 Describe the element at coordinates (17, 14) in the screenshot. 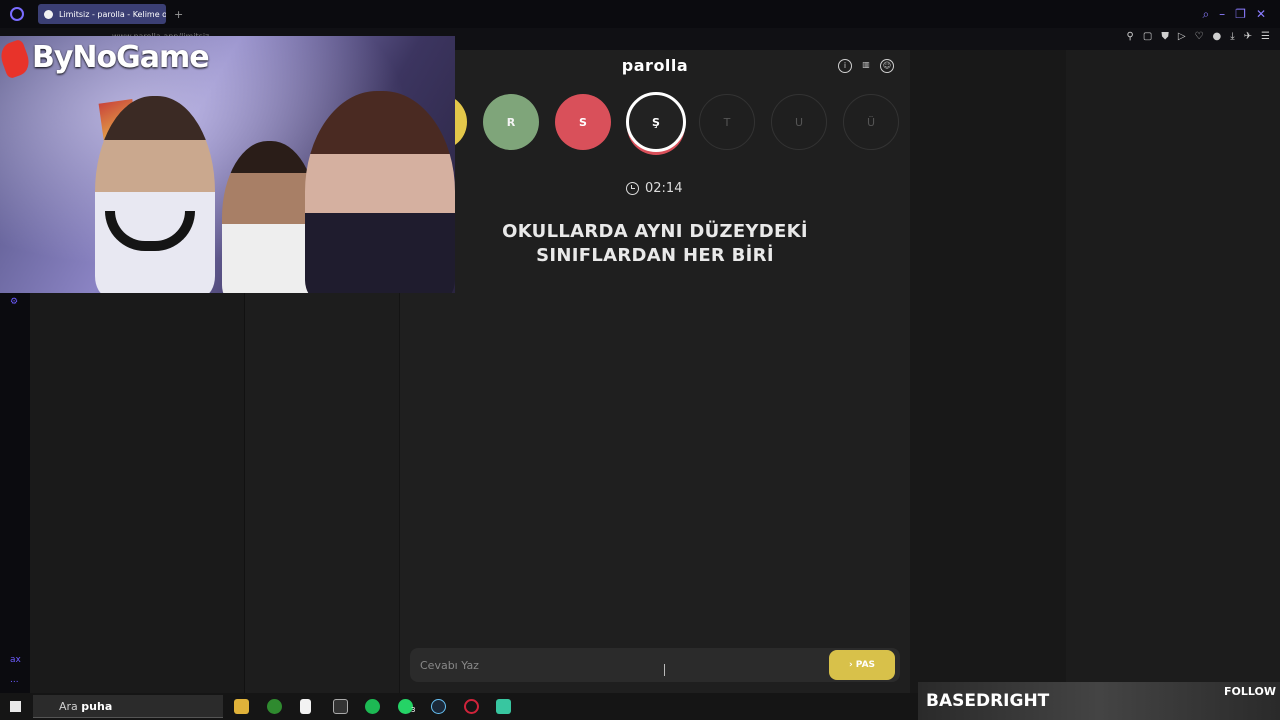

I see `opera-logo-icon` at that location.